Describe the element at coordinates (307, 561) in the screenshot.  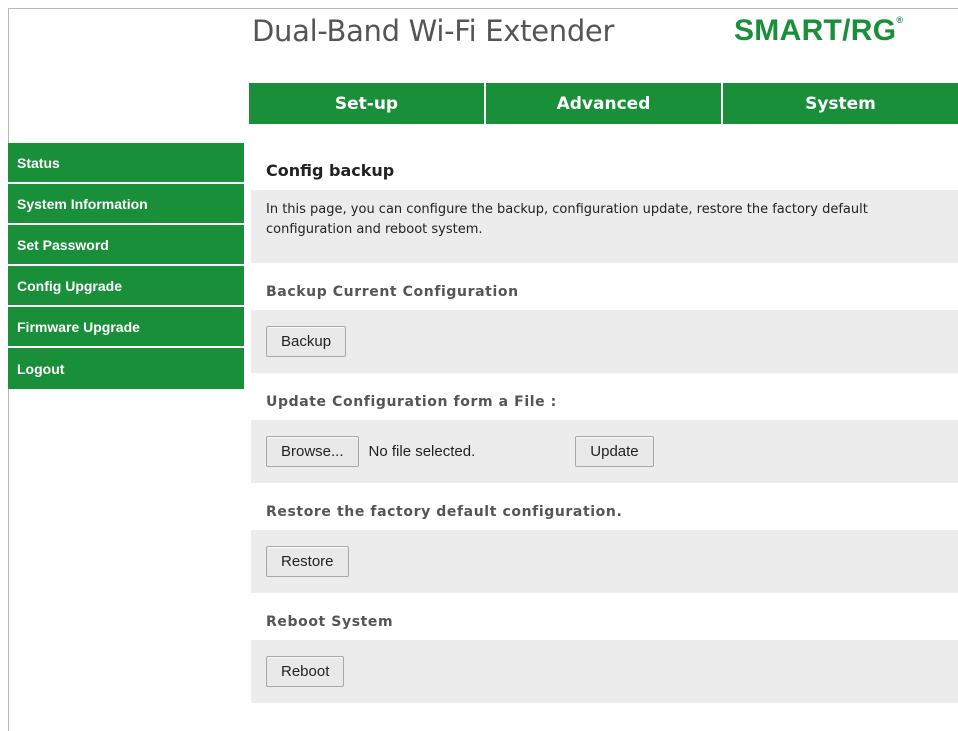
I see `restore-button: Restore` at that location.